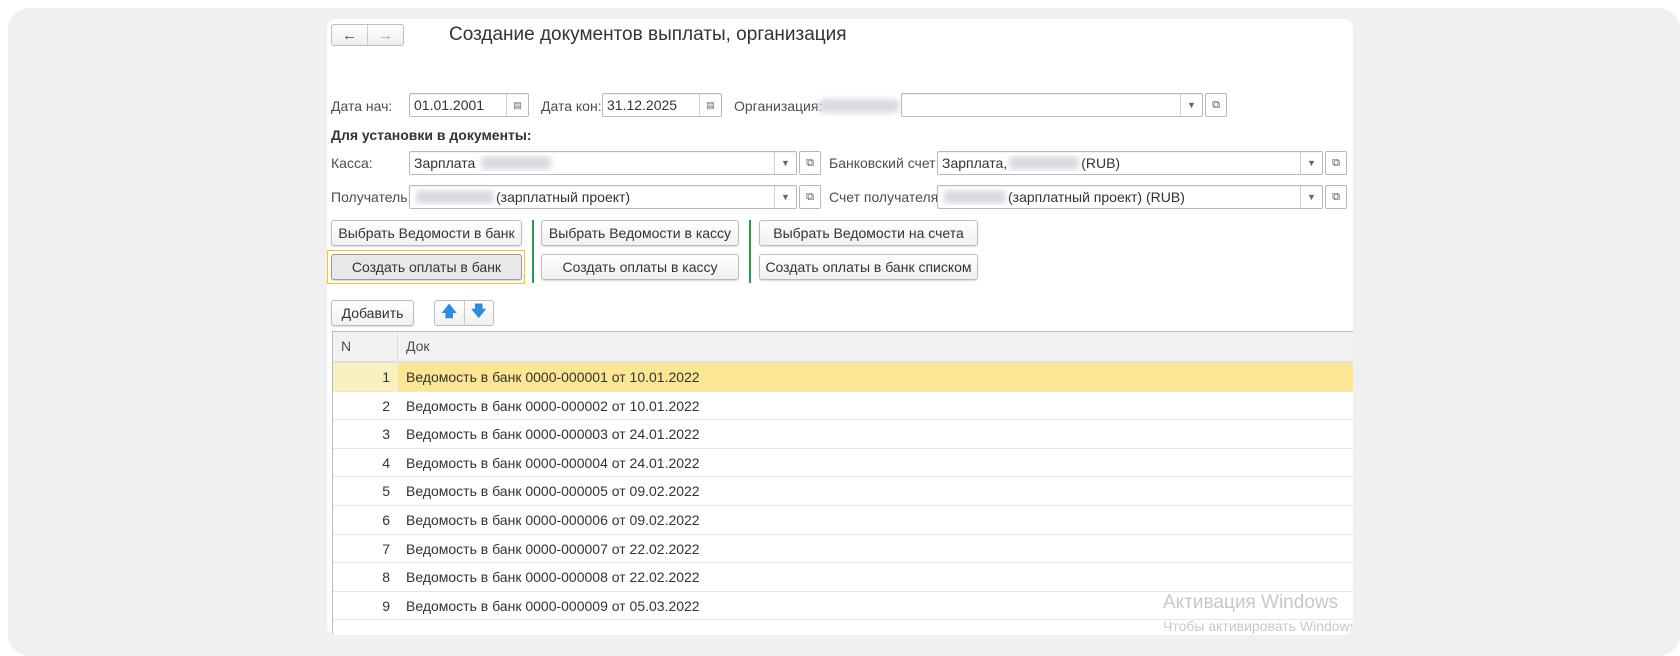 The width and height of the screenshot is (1680, 656). I want to click on move-buttons: 🡅 🡇, so click(464, 313).